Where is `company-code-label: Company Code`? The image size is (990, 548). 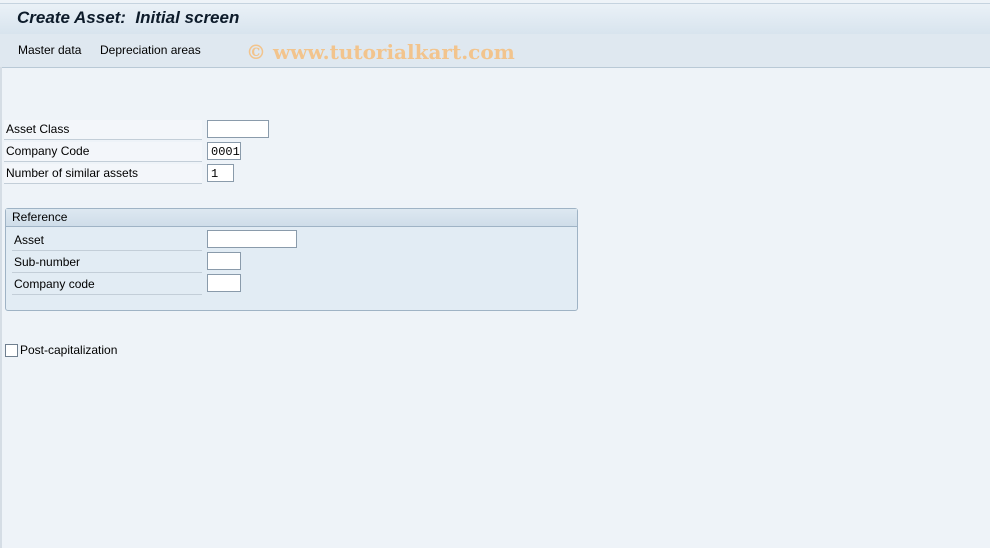 company-code-label: Company Code is located at coordinates (103, 152).